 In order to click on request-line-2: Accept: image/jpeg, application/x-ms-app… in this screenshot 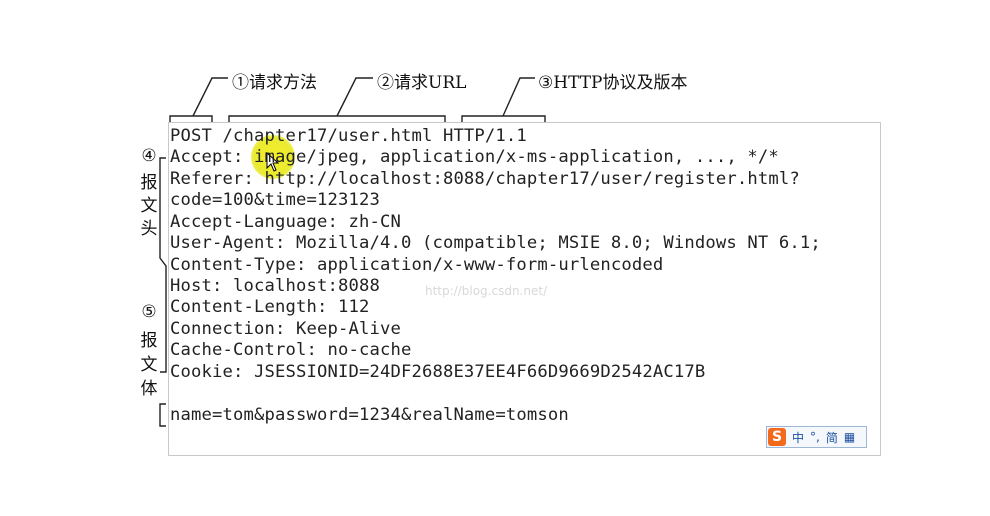, I will do `click(474, 157)`.